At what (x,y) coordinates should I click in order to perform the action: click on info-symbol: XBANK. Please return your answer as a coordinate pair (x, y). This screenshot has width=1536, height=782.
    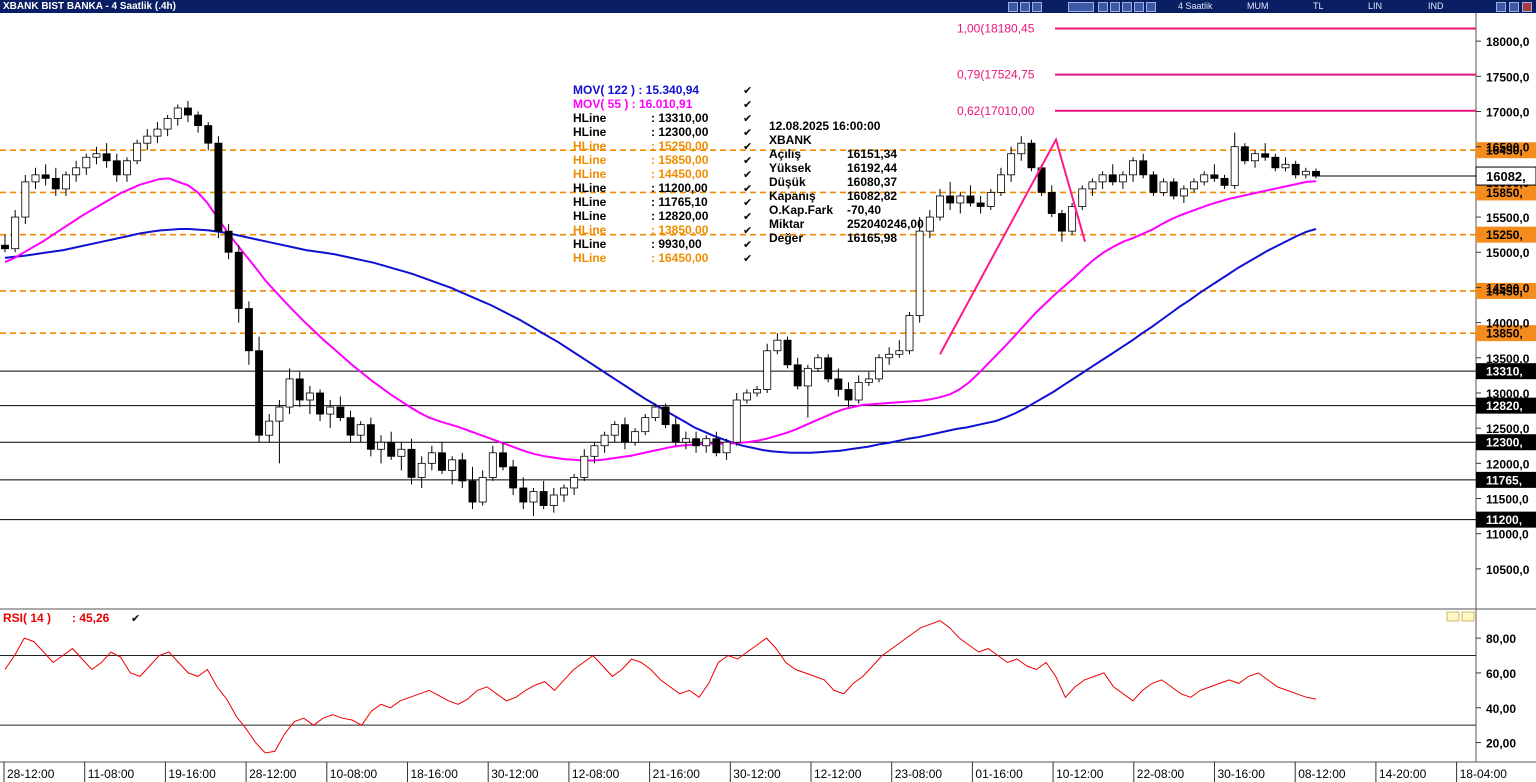
    Looking at the image, I should click on (790, 140).